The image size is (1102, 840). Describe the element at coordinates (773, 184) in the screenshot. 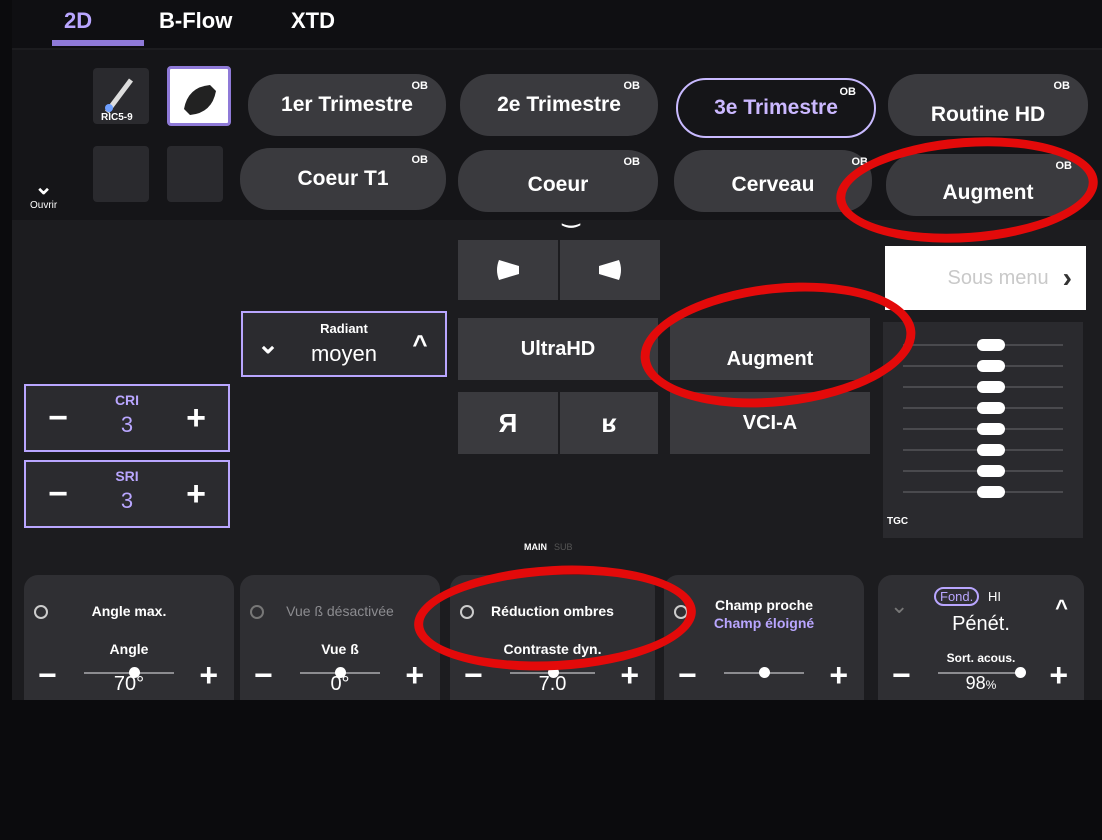

I see `preset-label: Cerveau` at that location.